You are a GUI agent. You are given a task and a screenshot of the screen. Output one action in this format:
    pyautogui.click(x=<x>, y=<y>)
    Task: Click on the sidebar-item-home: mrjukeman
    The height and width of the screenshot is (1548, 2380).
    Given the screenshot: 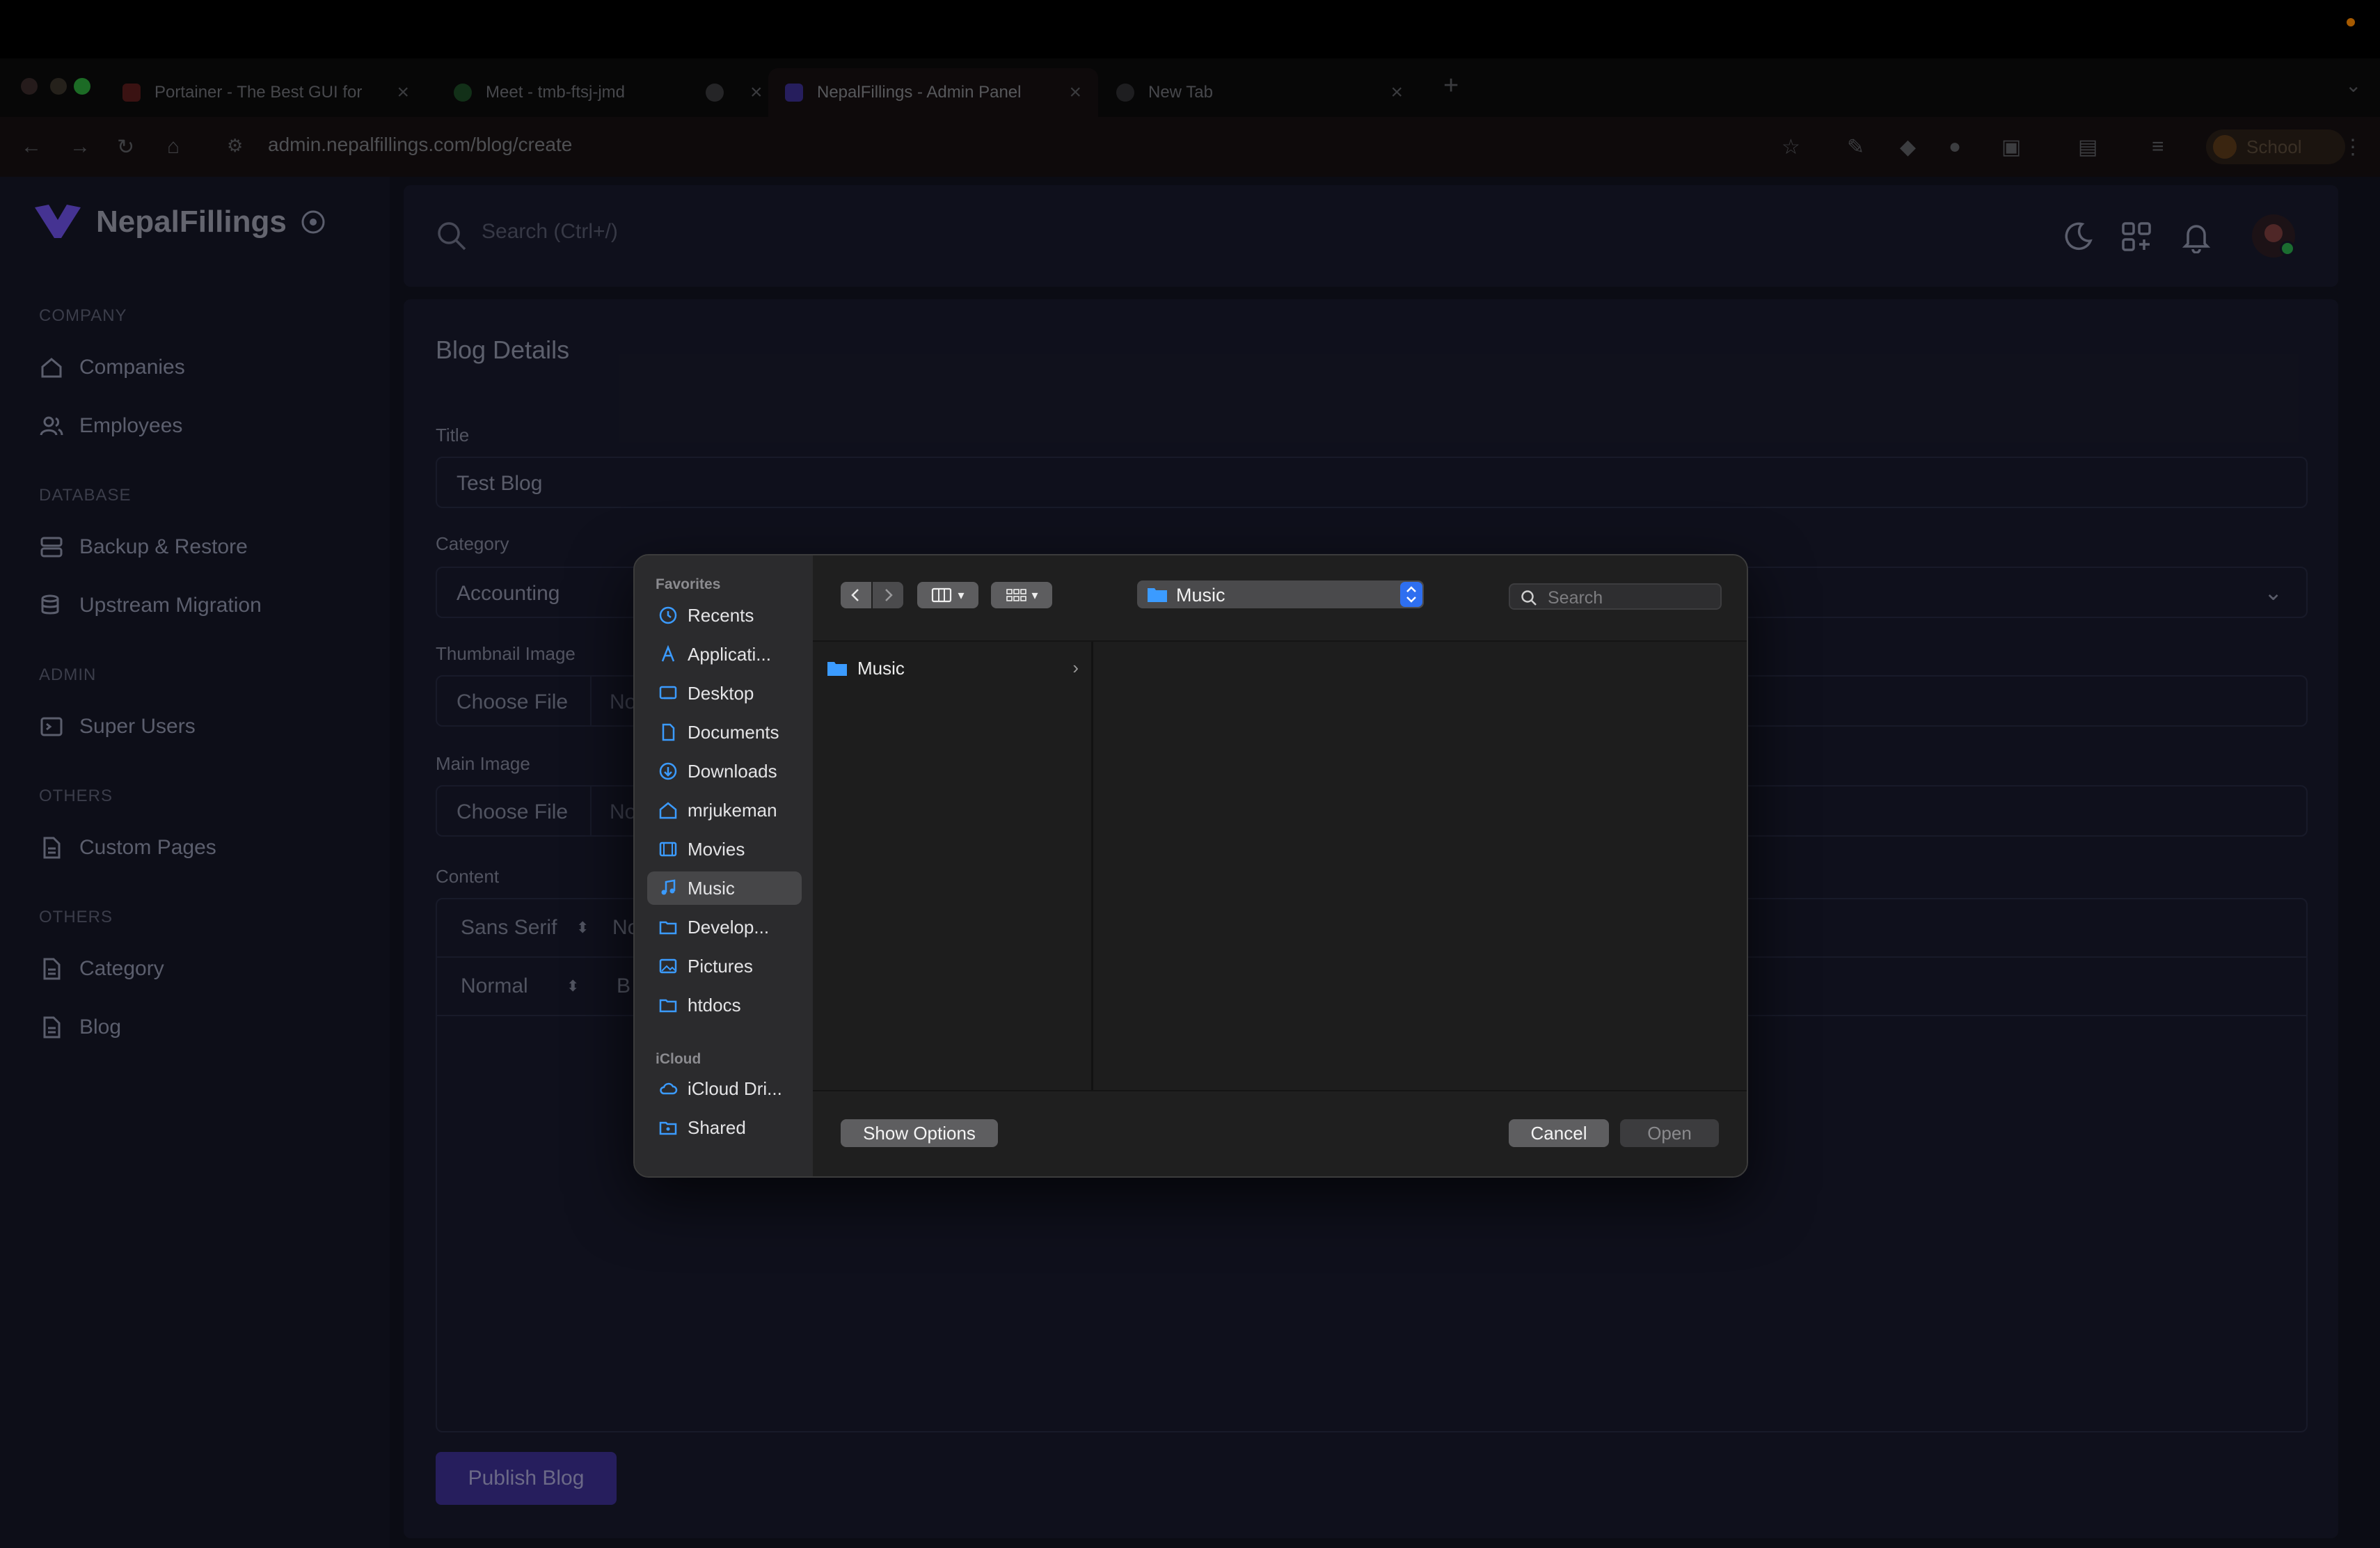 What is the action you would take?
    pyautogui.click(x=724, y=810)
    